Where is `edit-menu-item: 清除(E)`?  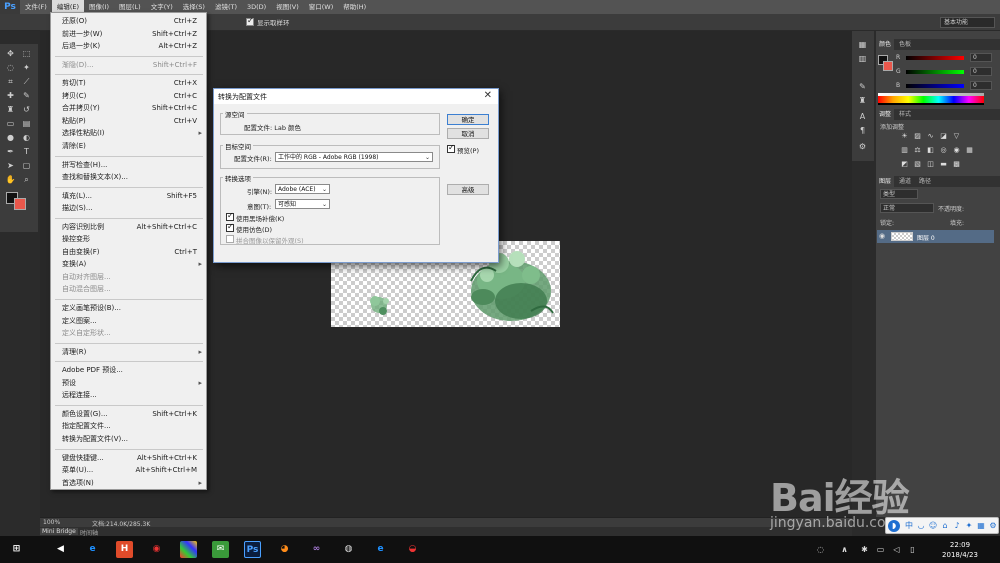 edit-menu-item: 清除(E) is located at coordinates (128, 146).